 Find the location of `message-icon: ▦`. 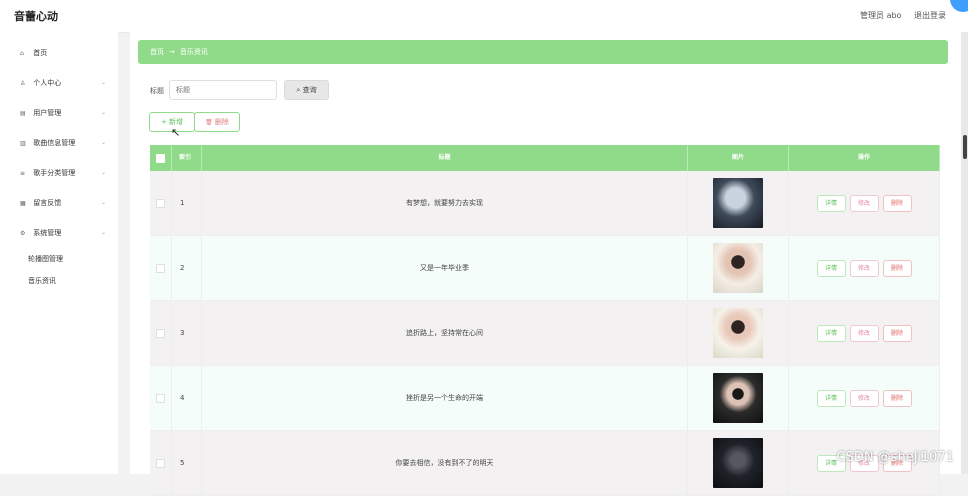

message-icon: ▦ is located at coordinates (23, 203).